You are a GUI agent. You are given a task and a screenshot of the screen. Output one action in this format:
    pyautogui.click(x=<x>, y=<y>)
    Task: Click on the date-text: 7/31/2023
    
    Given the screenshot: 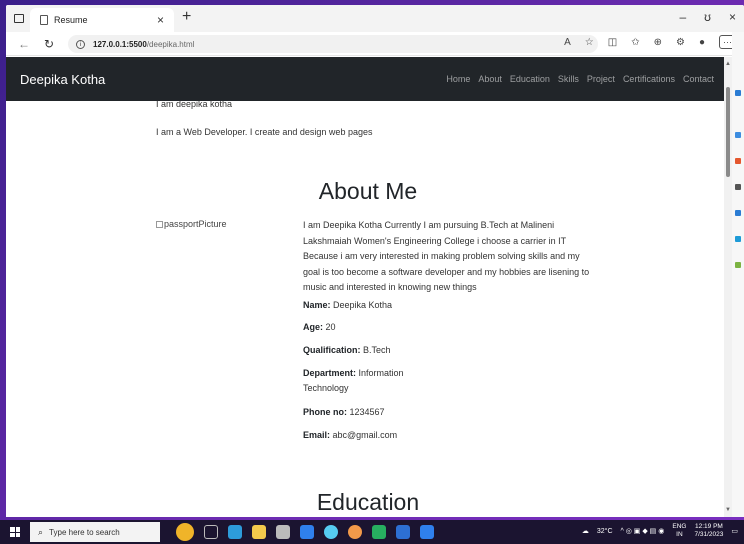 What is the action you would take?
    pyautogui.click(x=709, y=534)
    